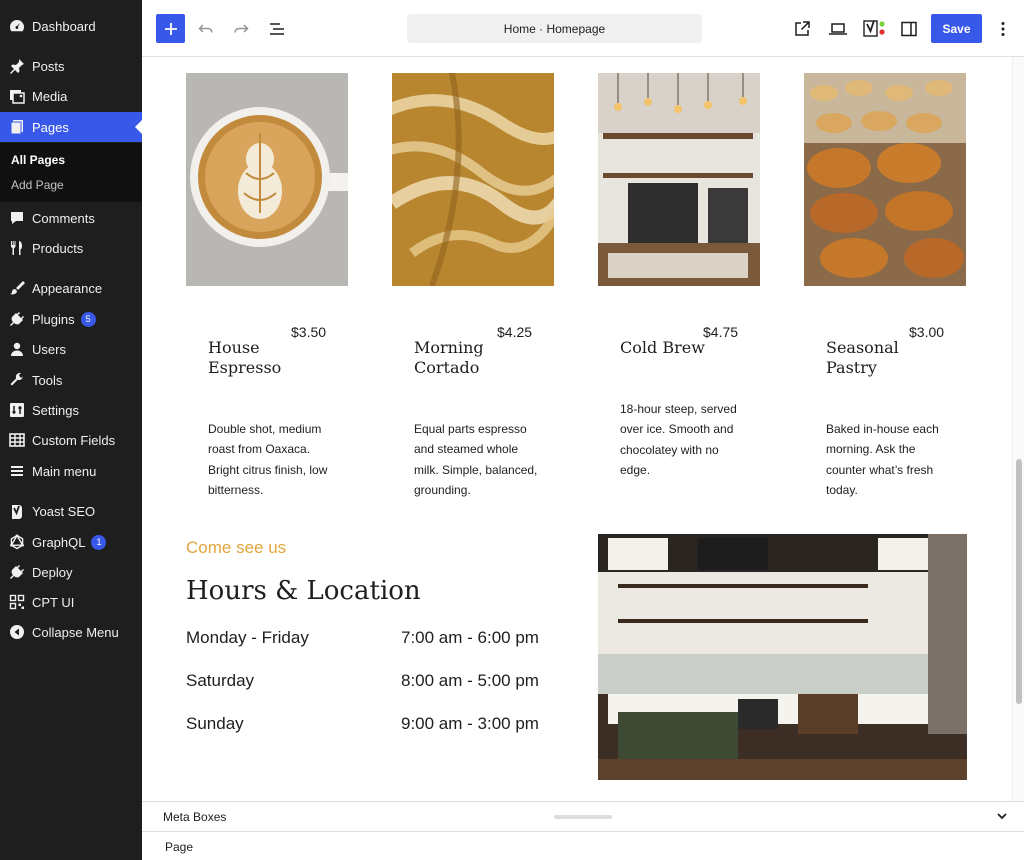  What do you see at coordinates (1019, 581) in the screenshot?
I see `scrollbar-thumb` at bounding box center [1019, 581].